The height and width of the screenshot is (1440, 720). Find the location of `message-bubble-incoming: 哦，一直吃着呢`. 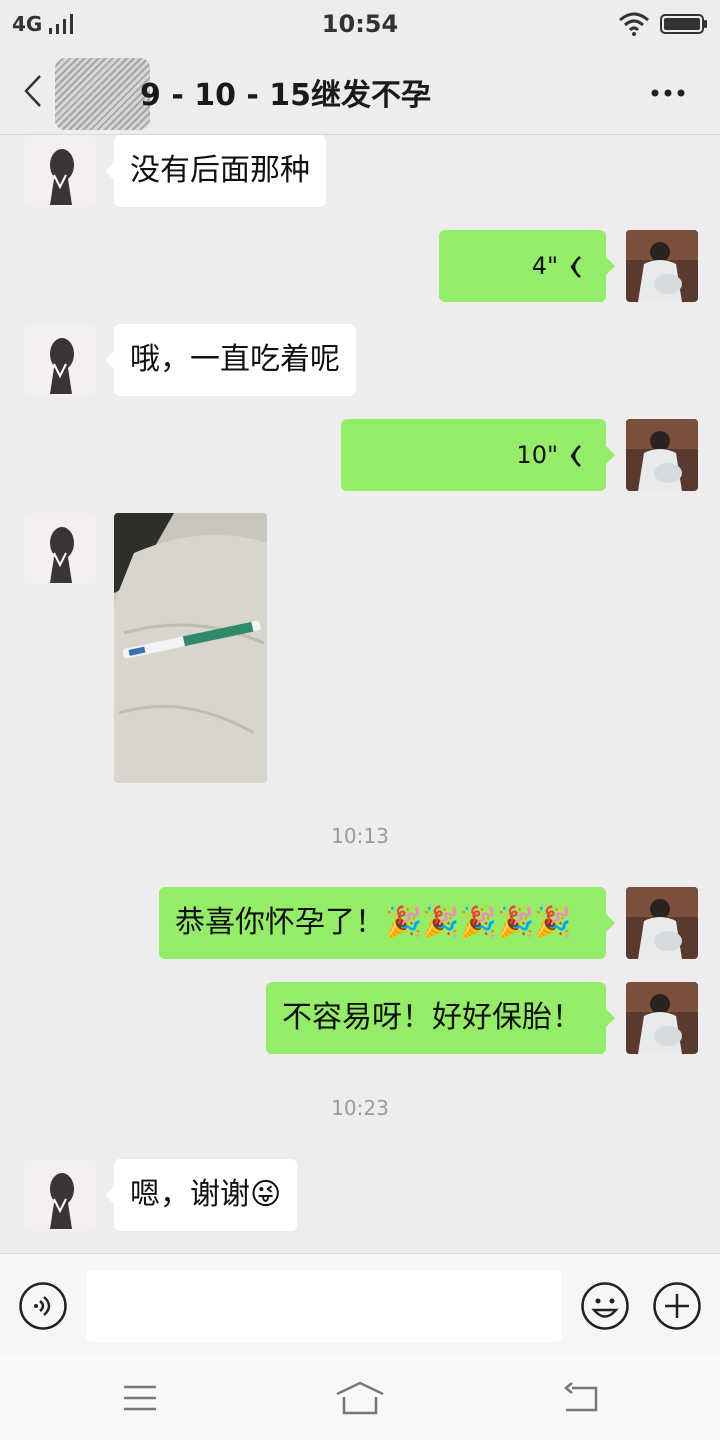

message-bubble-incoming: 哦，一直吃着呢 is located at coordinates (230, 360).